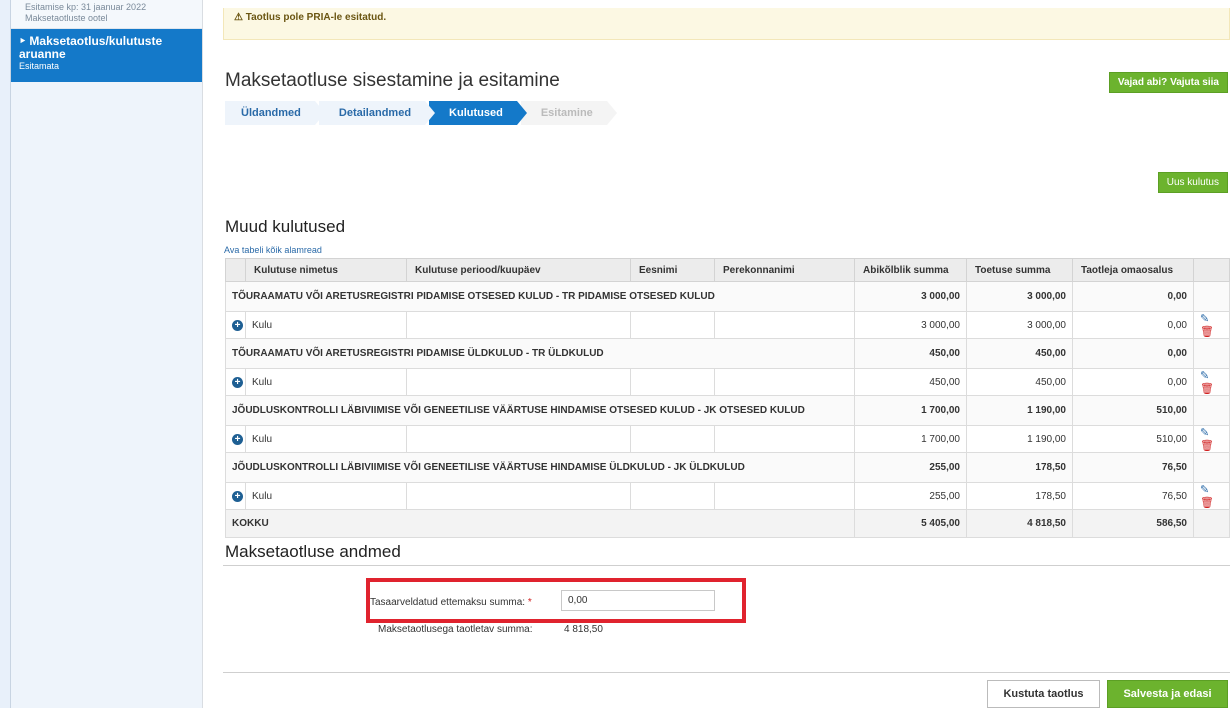 This screenshot has width=1230, height=708. I want to click on row-own: 510,00, so click(1133, 439).